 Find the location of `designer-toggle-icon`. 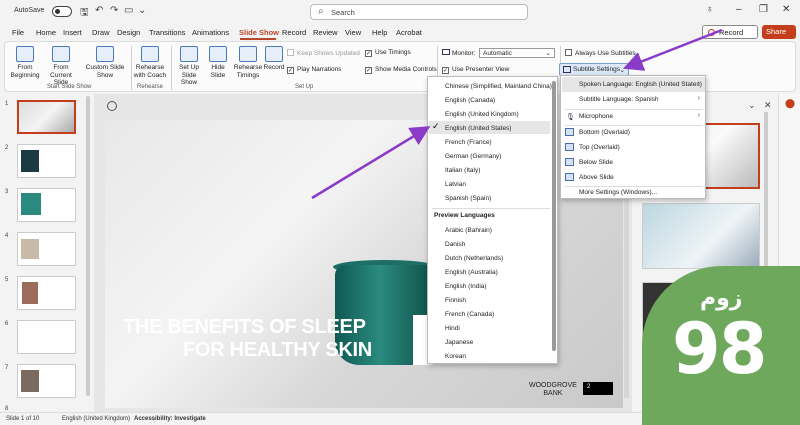

designer-toggle-icon is located at coordinates (112, 106).